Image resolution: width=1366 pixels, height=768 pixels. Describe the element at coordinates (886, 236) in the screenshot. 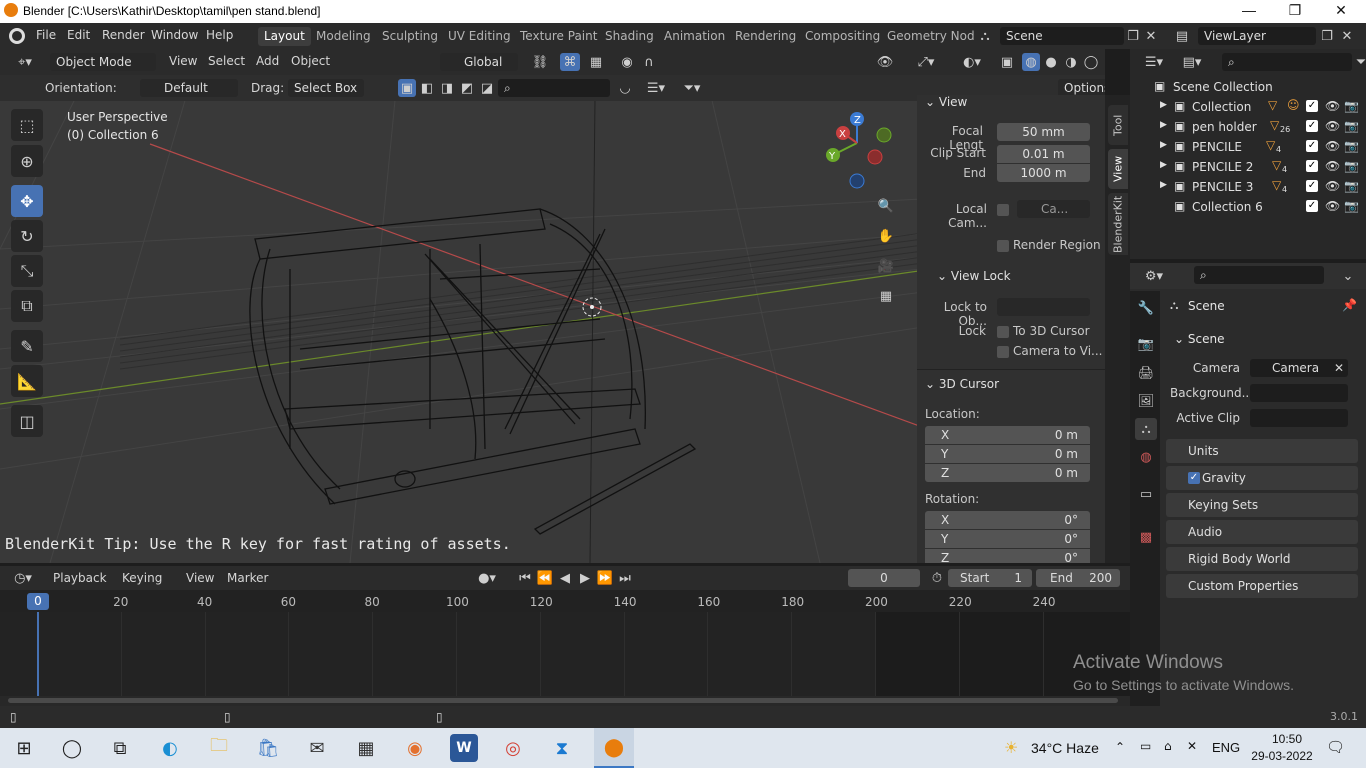

I see `pan-hand-icon: ✋` at that location.